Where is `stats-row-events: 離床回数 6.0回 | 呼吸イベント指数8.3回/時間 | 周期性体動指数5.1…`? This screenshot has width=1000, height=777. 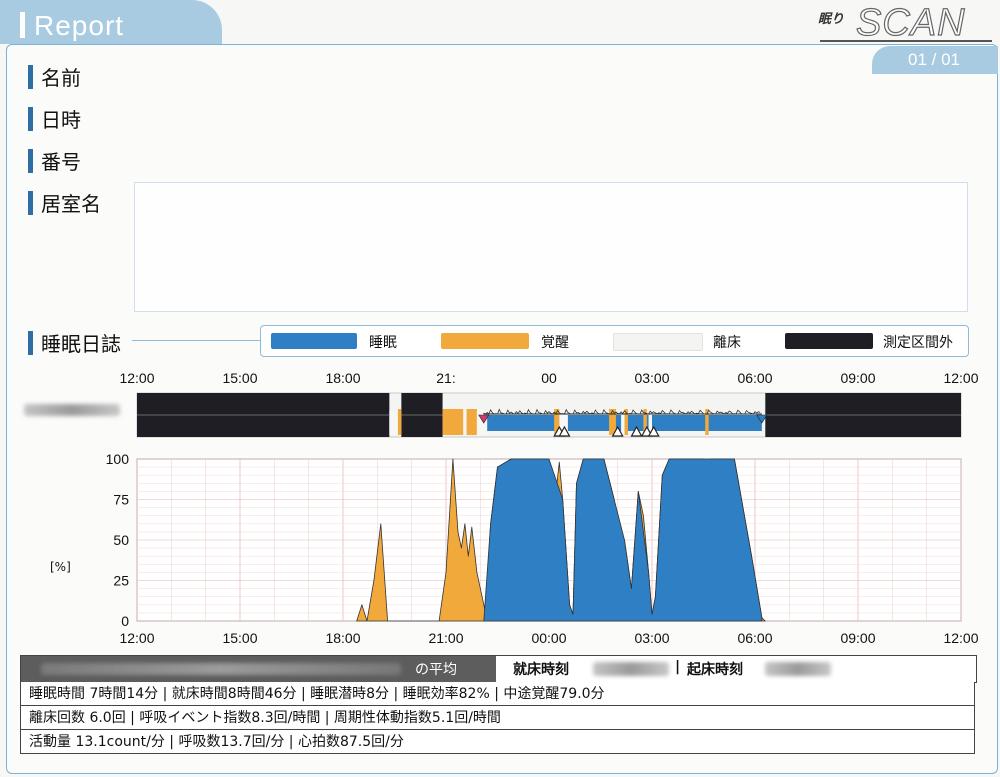
stats-row-events: 離床回数 6.0回 | 呼吸イベント指数8.3回/時間 | 周期性体動指数5.1… is located at coordinates (497, 718).